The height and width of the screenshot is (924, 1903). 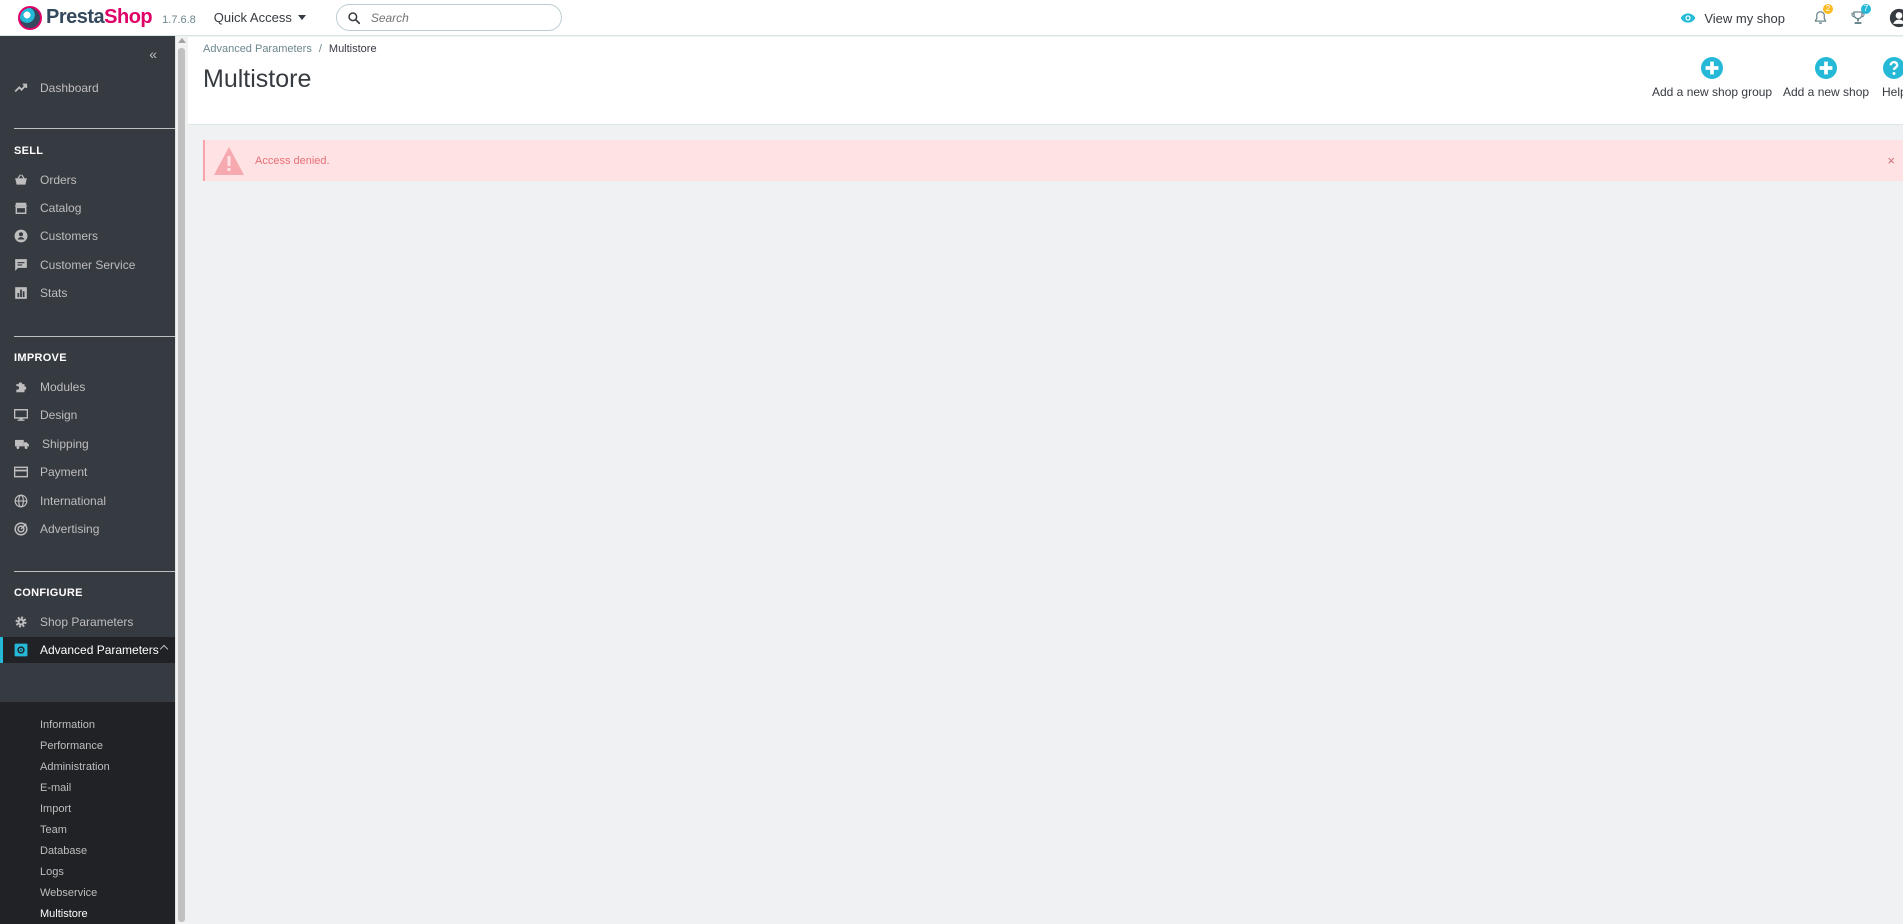 What do you see at coordinates (87, 180) in the screenshot?
I see `sidebar-item-orders: Orders` at bounding box center [87, 180].